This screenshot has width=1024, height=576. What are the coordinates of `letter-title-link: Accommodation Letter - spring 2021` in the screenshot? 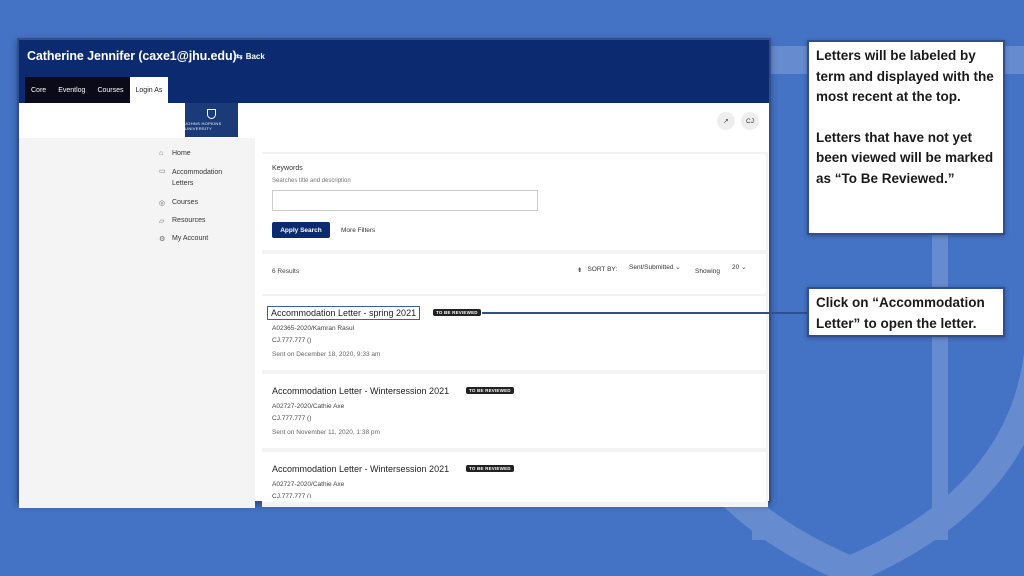 It's located at (344, 313).